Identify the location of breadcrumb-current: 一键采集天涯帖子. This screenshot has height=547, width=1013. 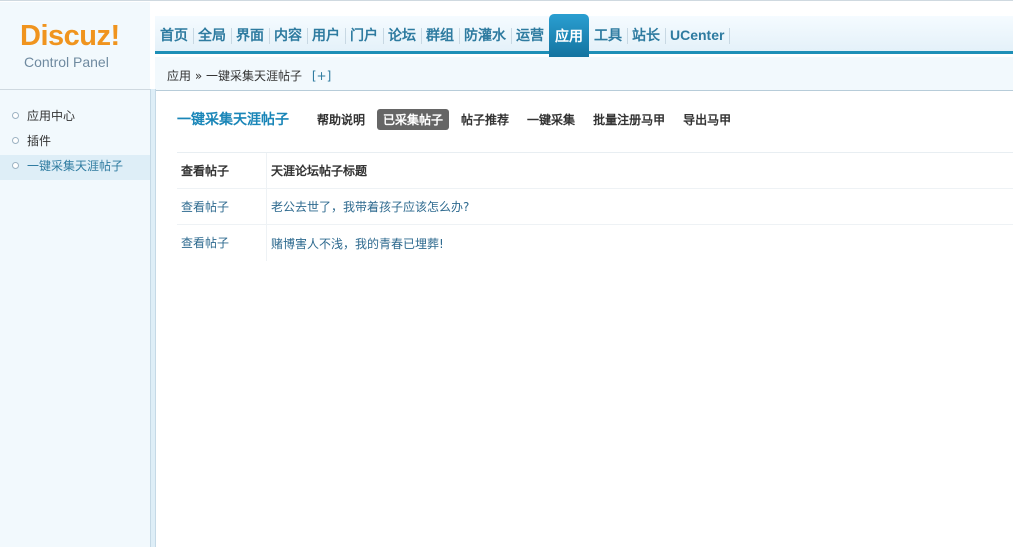
(254, 76).